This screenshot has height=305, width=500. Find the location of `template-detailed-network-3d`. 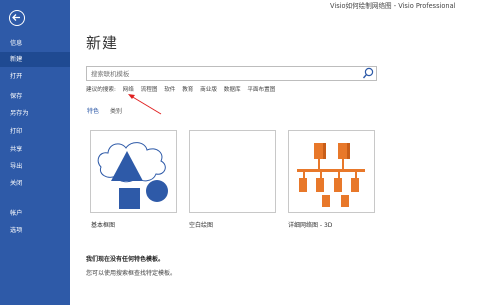

template-detailed-network-3d is located at coordinates (331, 171).